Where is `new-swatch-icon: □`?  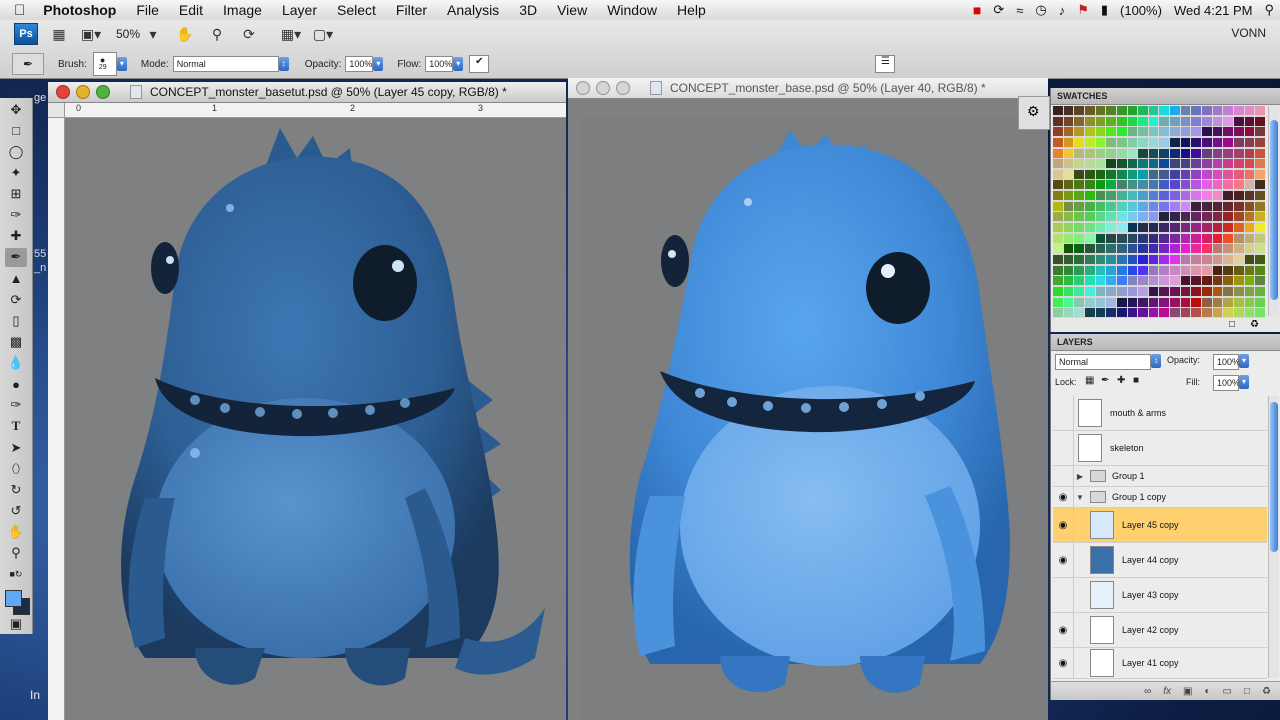 new-swatch-icon: □ is located at coordinates (1232, 324).